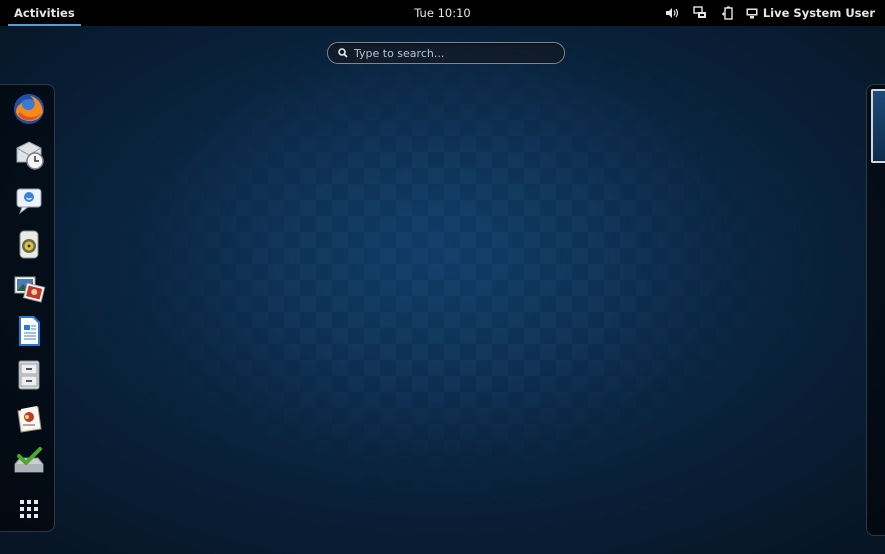  I want to click on system-tray: Live System User, so click(768, 13).